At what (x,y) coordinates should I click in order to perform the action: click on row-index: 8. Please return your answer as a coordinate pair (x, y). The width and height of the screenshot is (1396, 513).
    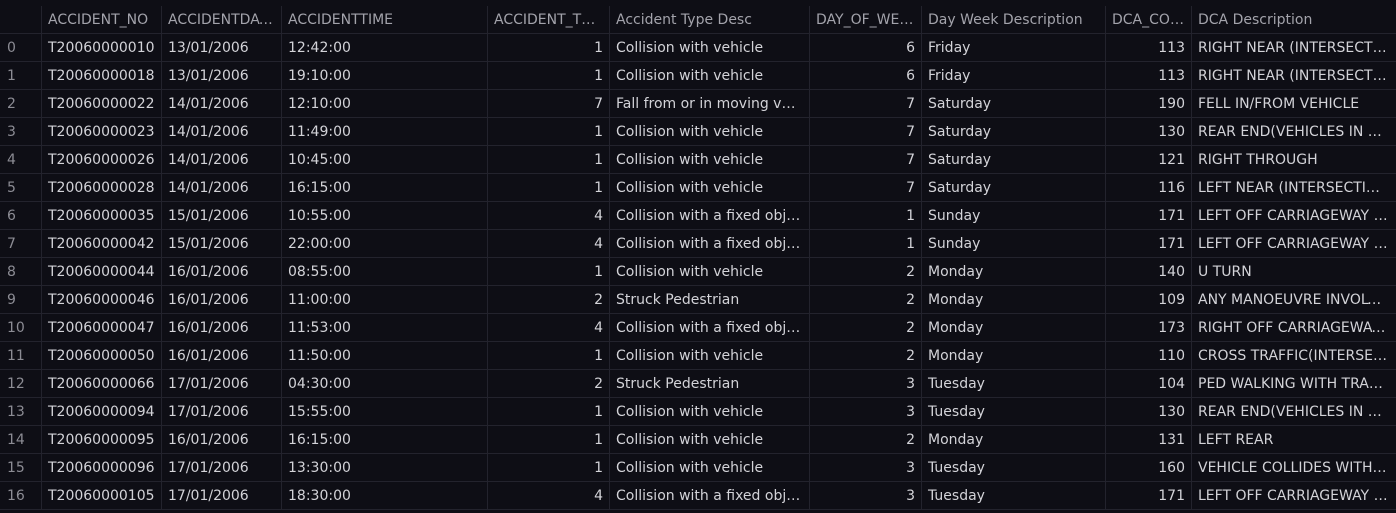
    Looking at the image, I should click on (21, 272).